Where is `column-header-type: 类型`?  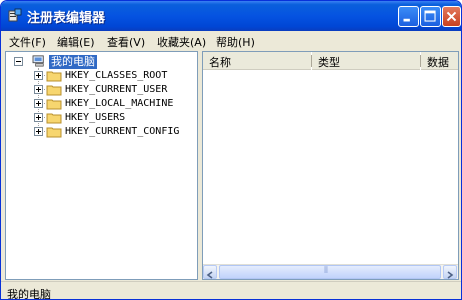 column-header-type: 类型 is located at coordinates (366, 61).